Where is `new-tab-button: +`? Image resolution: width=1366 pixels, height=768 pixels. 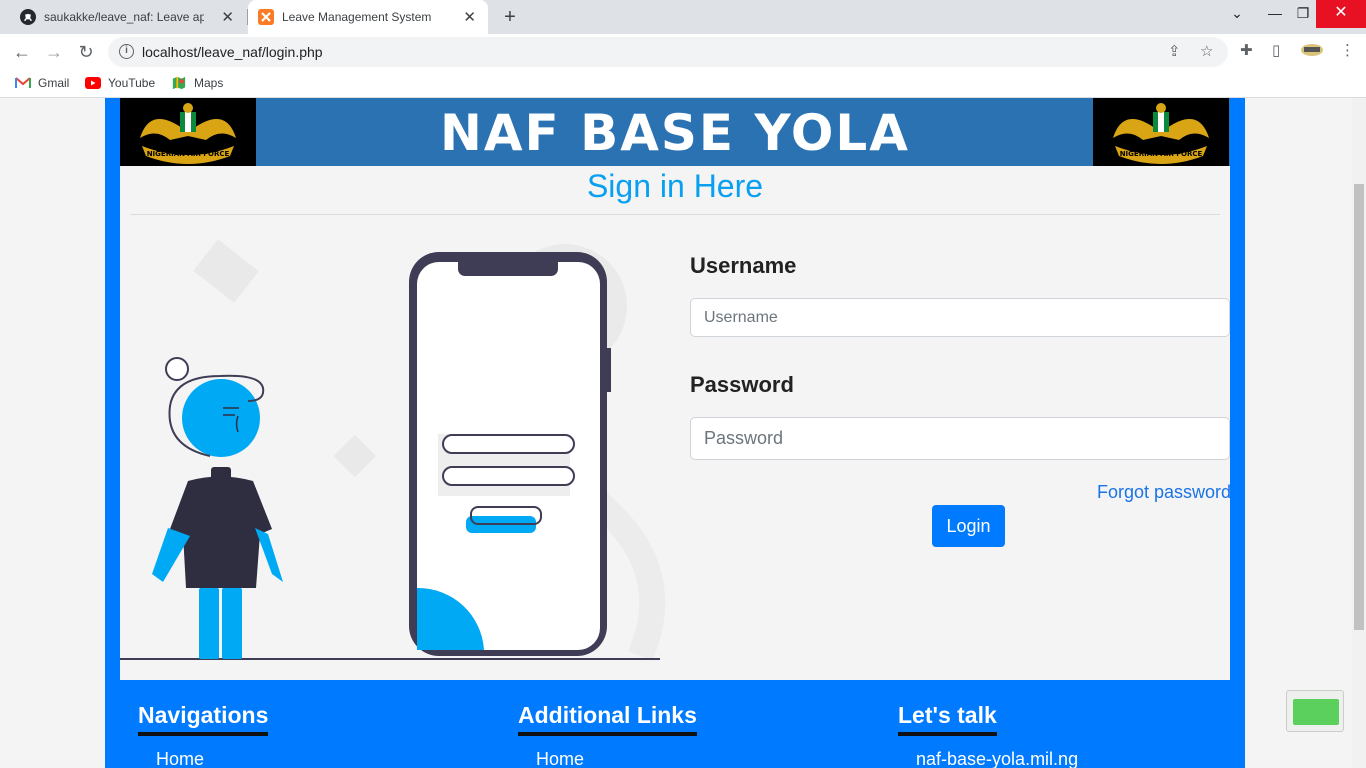
new-tab-button: + is located at coordinates (510, 17).